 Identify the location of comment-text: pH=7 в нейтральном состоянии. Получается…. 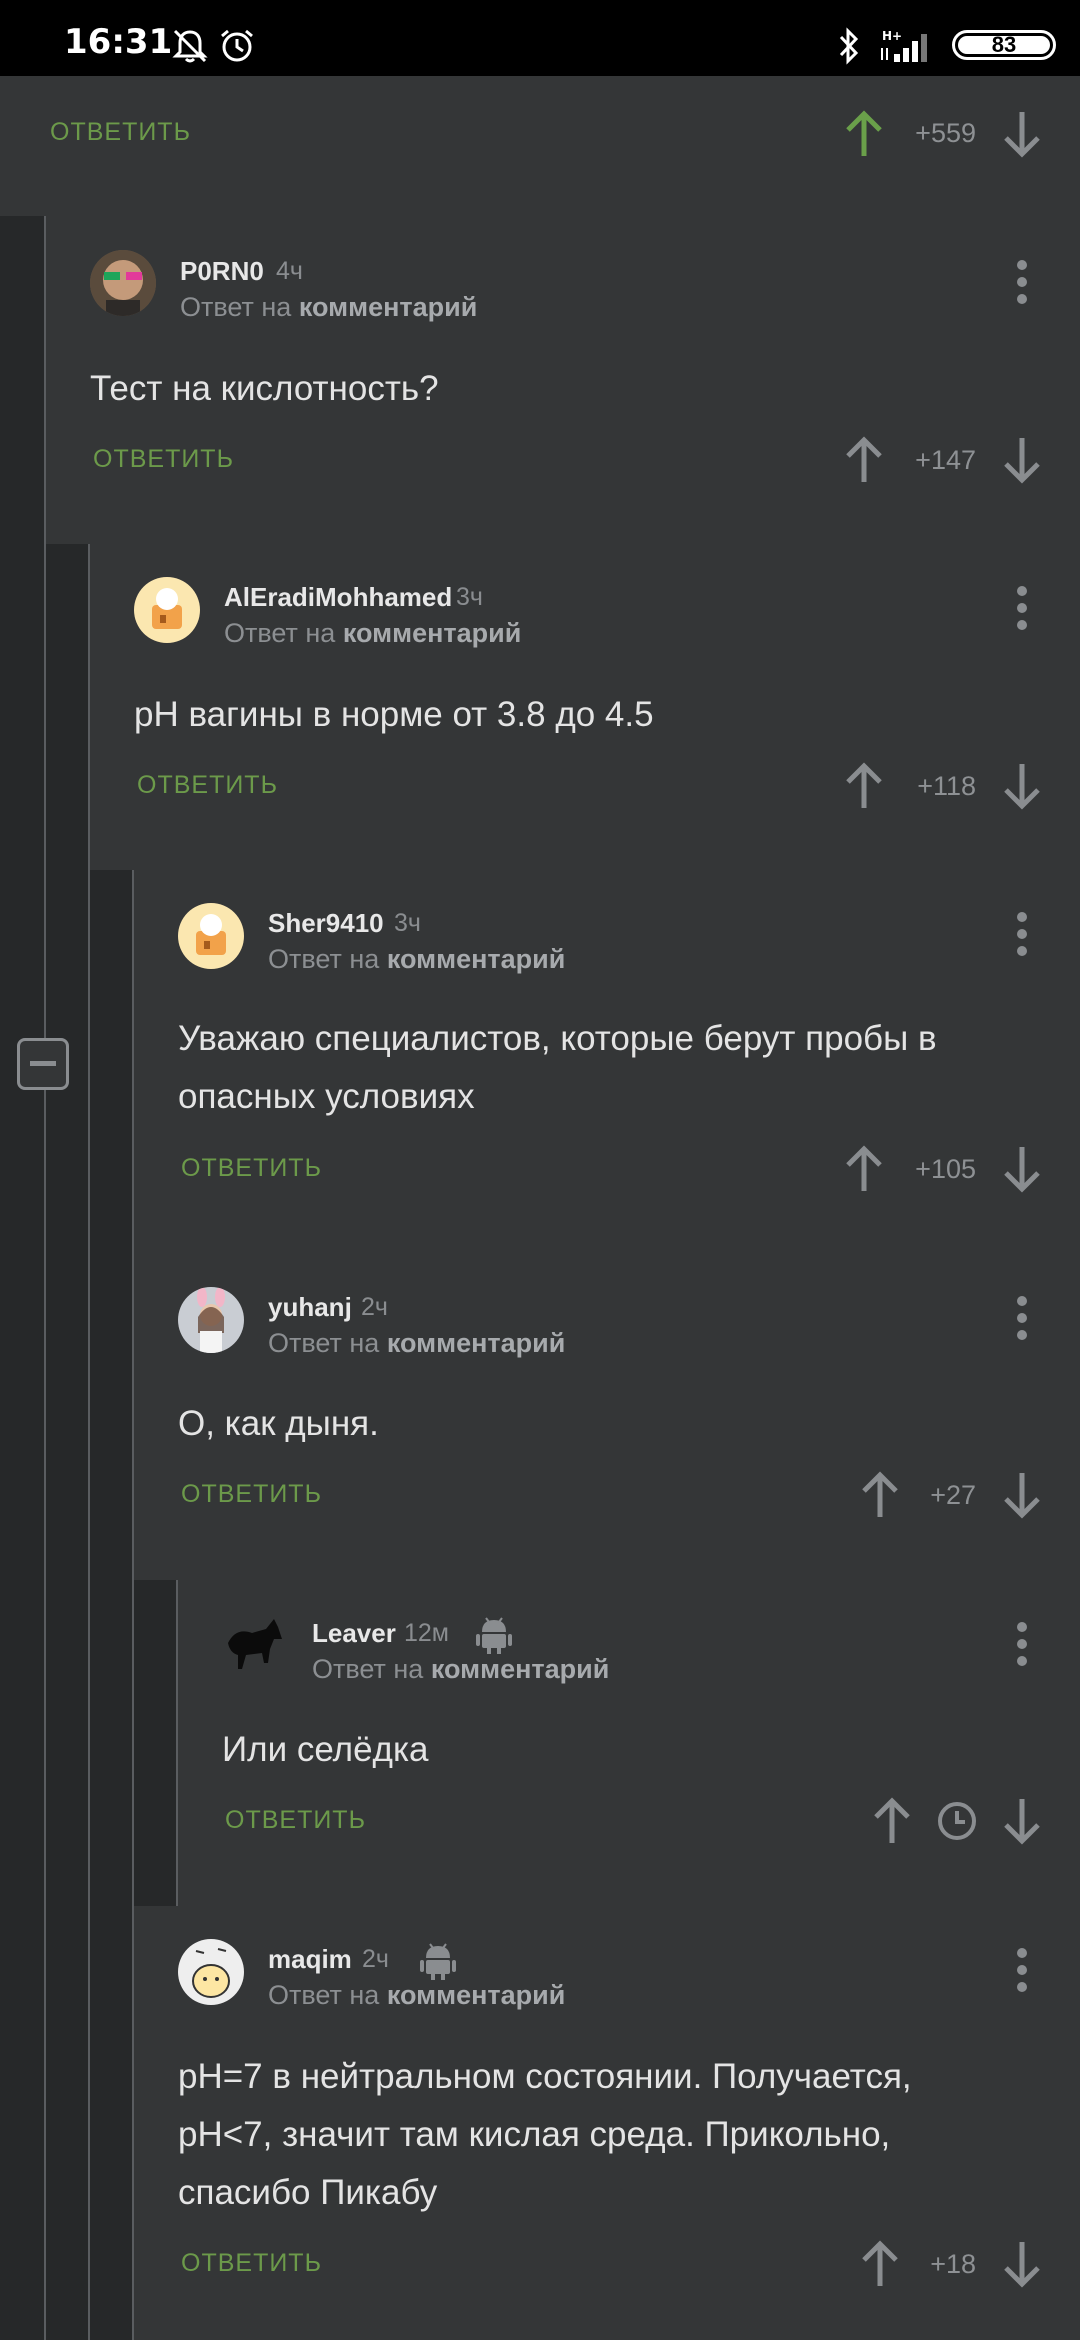
(545, 2134).